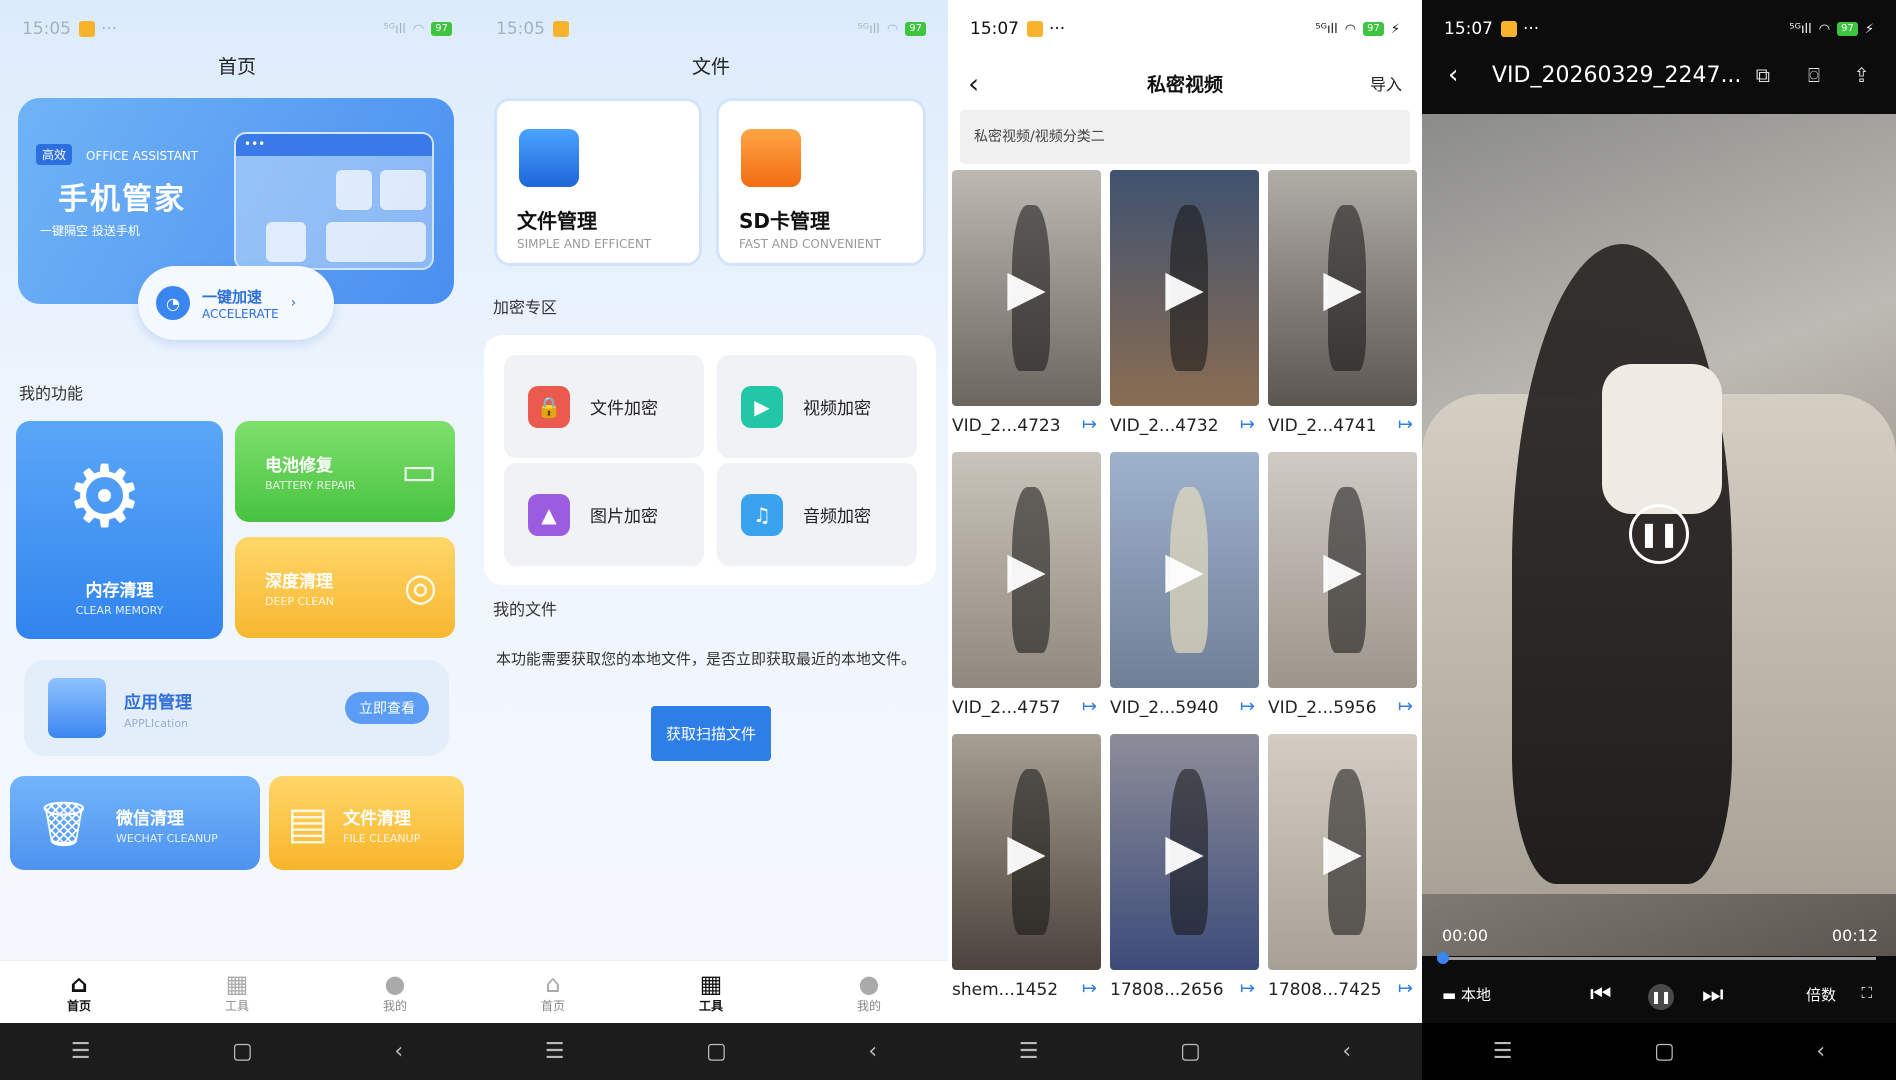  Describe the element at coordinates (119, 610) in the screenshot. I see `clear-memory-en: CLEAR MEMORY` at that location.